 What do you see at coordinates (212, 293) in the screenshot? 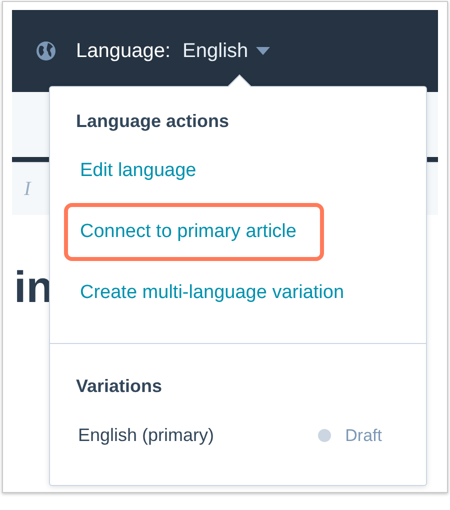
I see `menu-link: Create multi-language variation` at bounding box center [212, 293].